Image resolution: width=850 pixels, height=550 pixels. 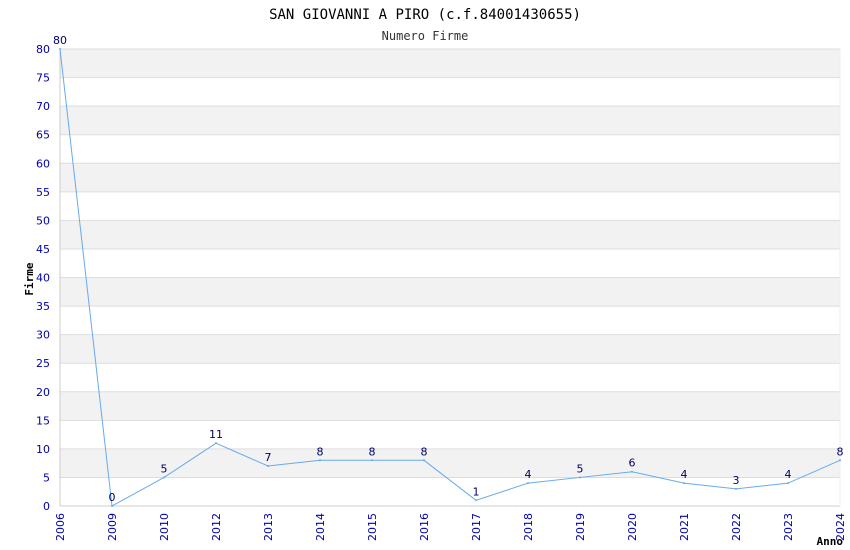 I want to click on x-tick-label: 2016, so click(x=424, y=527).